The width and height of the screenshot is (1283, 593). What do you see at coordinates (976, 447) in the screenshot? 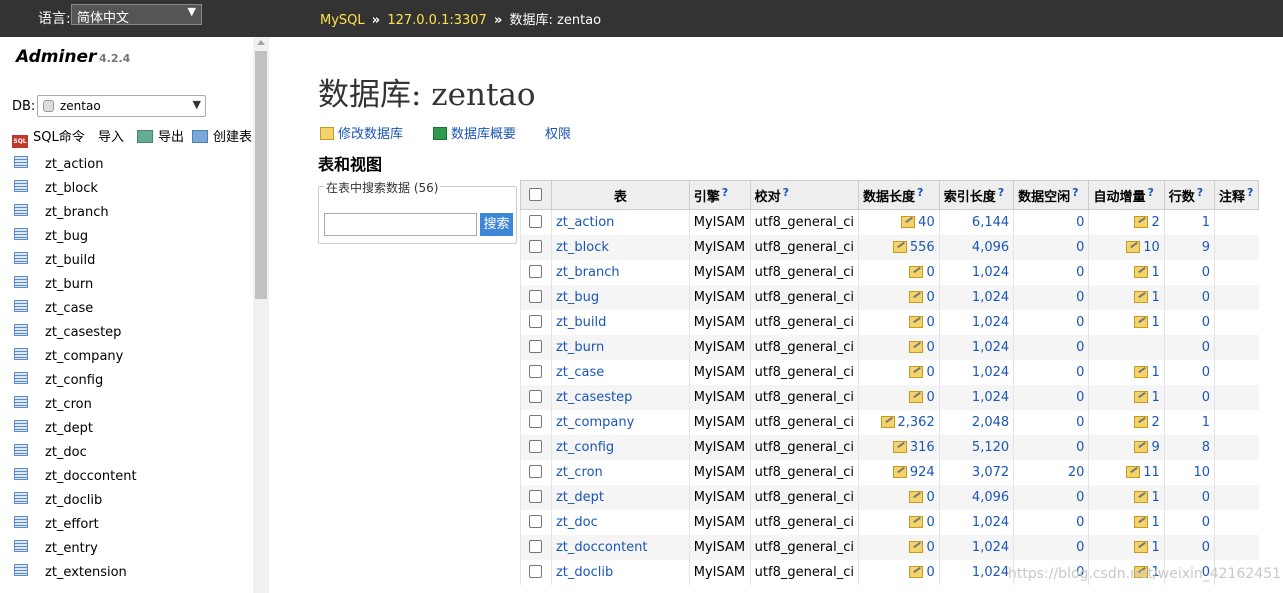
I see `index-length-cell: 5,120` at bounding box center [976, 447].